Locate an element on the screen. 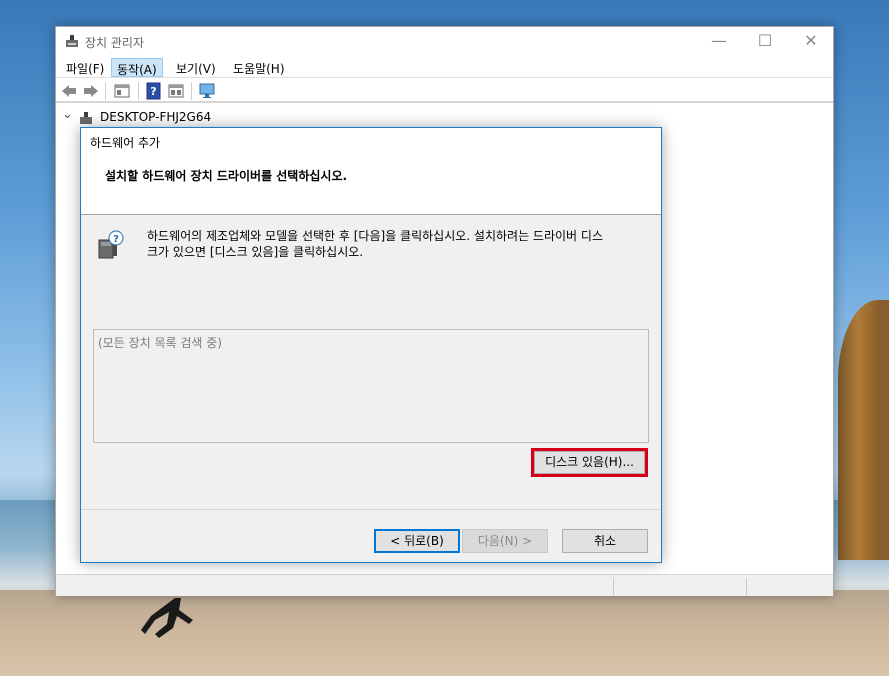 Image resolution: width=889 pixels, height=676 pixels. title-bar: 장치 관리자 — ☐ ✕ is located at coordinates (444, 42).